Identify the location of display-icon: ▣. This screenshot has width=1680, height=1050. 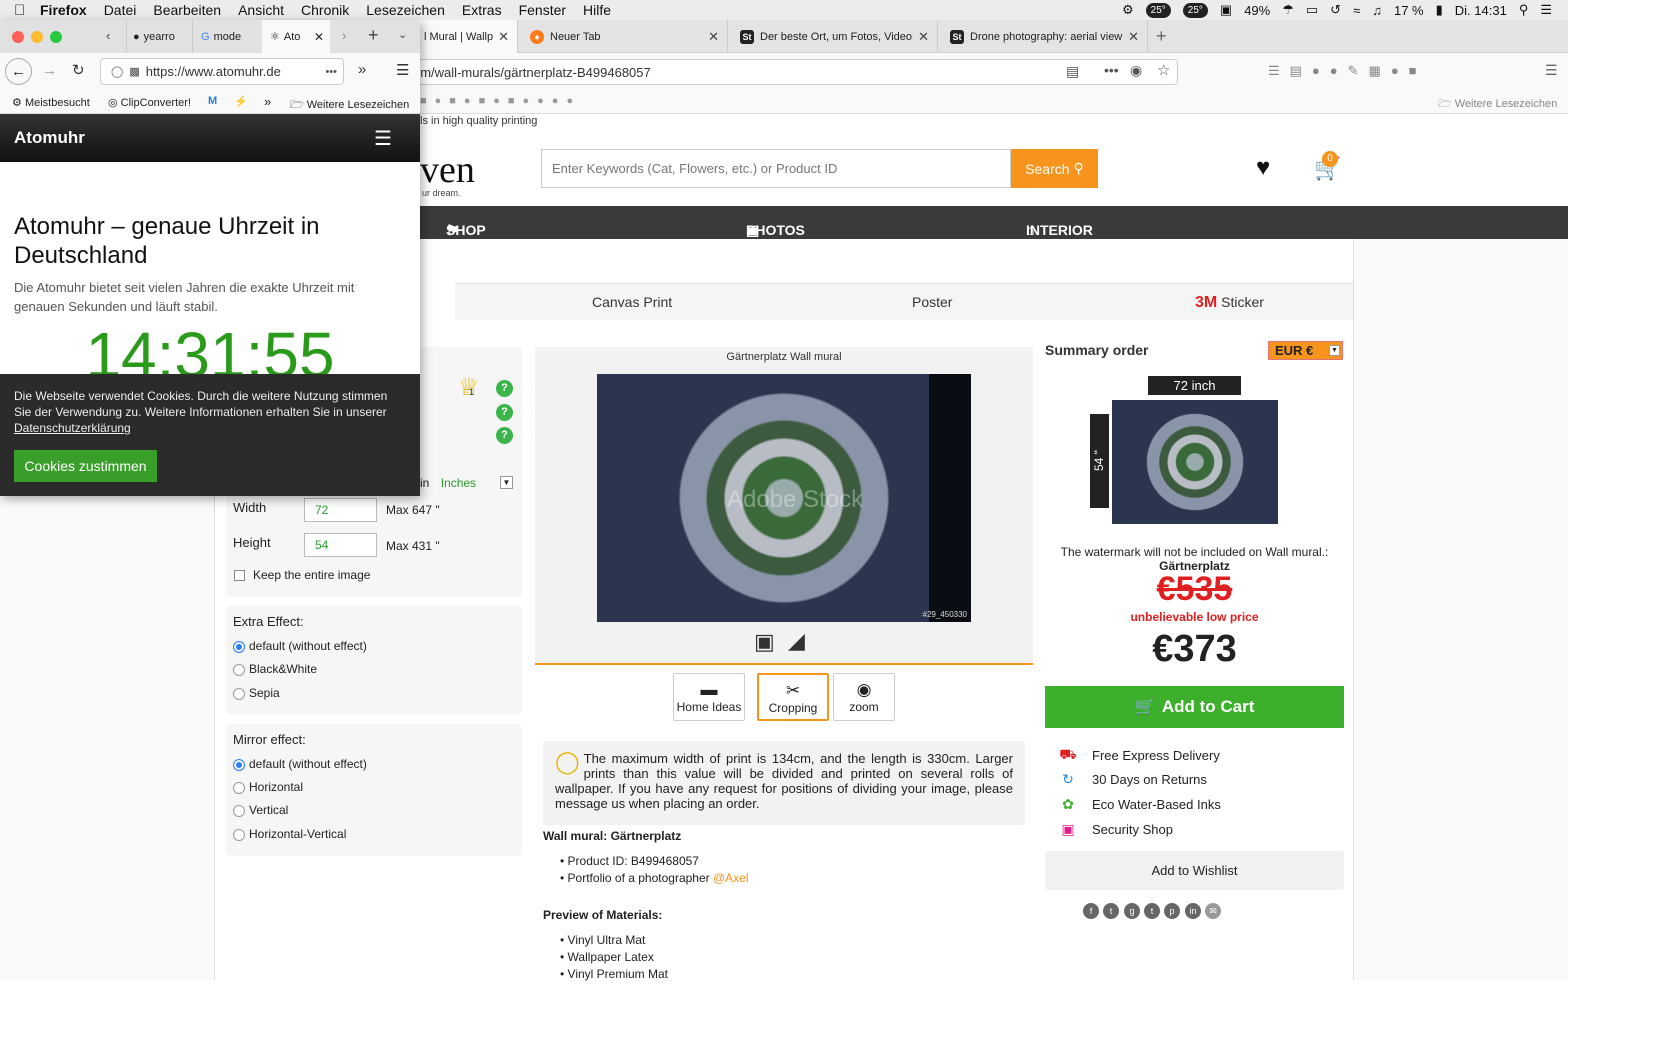
(1226, 10).